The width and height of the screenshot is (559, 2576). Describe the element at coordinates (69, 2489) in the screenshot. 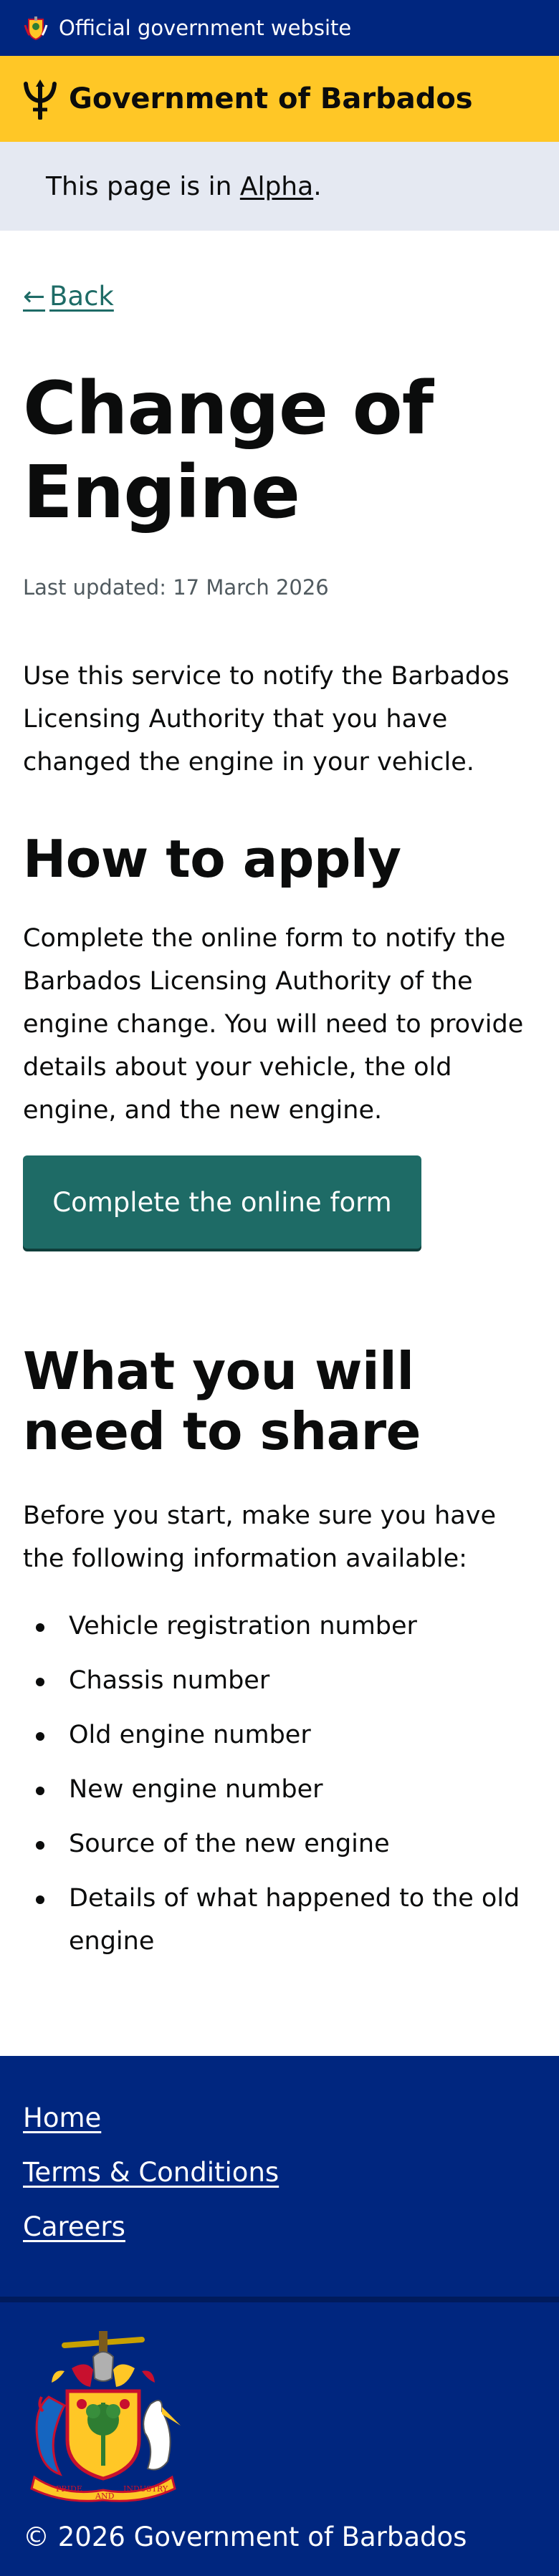

I see `motto-left: PRIDE` at that location.